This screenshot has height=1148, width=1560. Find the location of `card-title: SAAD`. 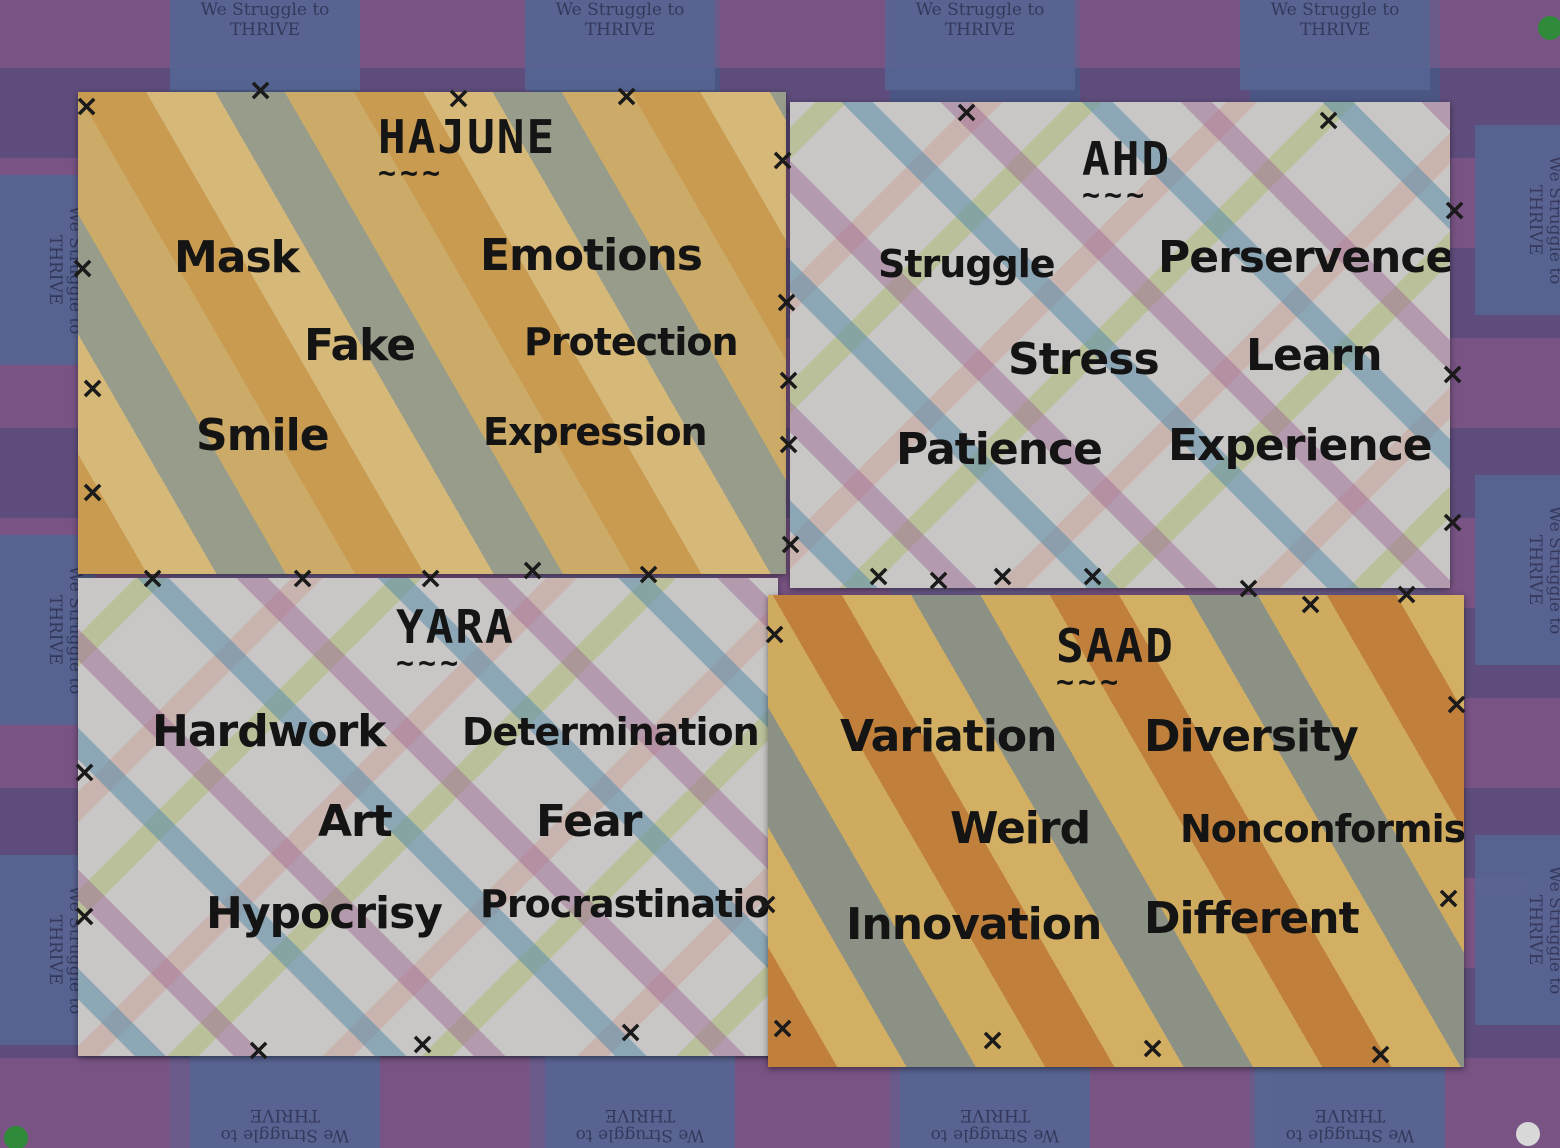

card-title: SAAD is located at coordinates (1115, 659).